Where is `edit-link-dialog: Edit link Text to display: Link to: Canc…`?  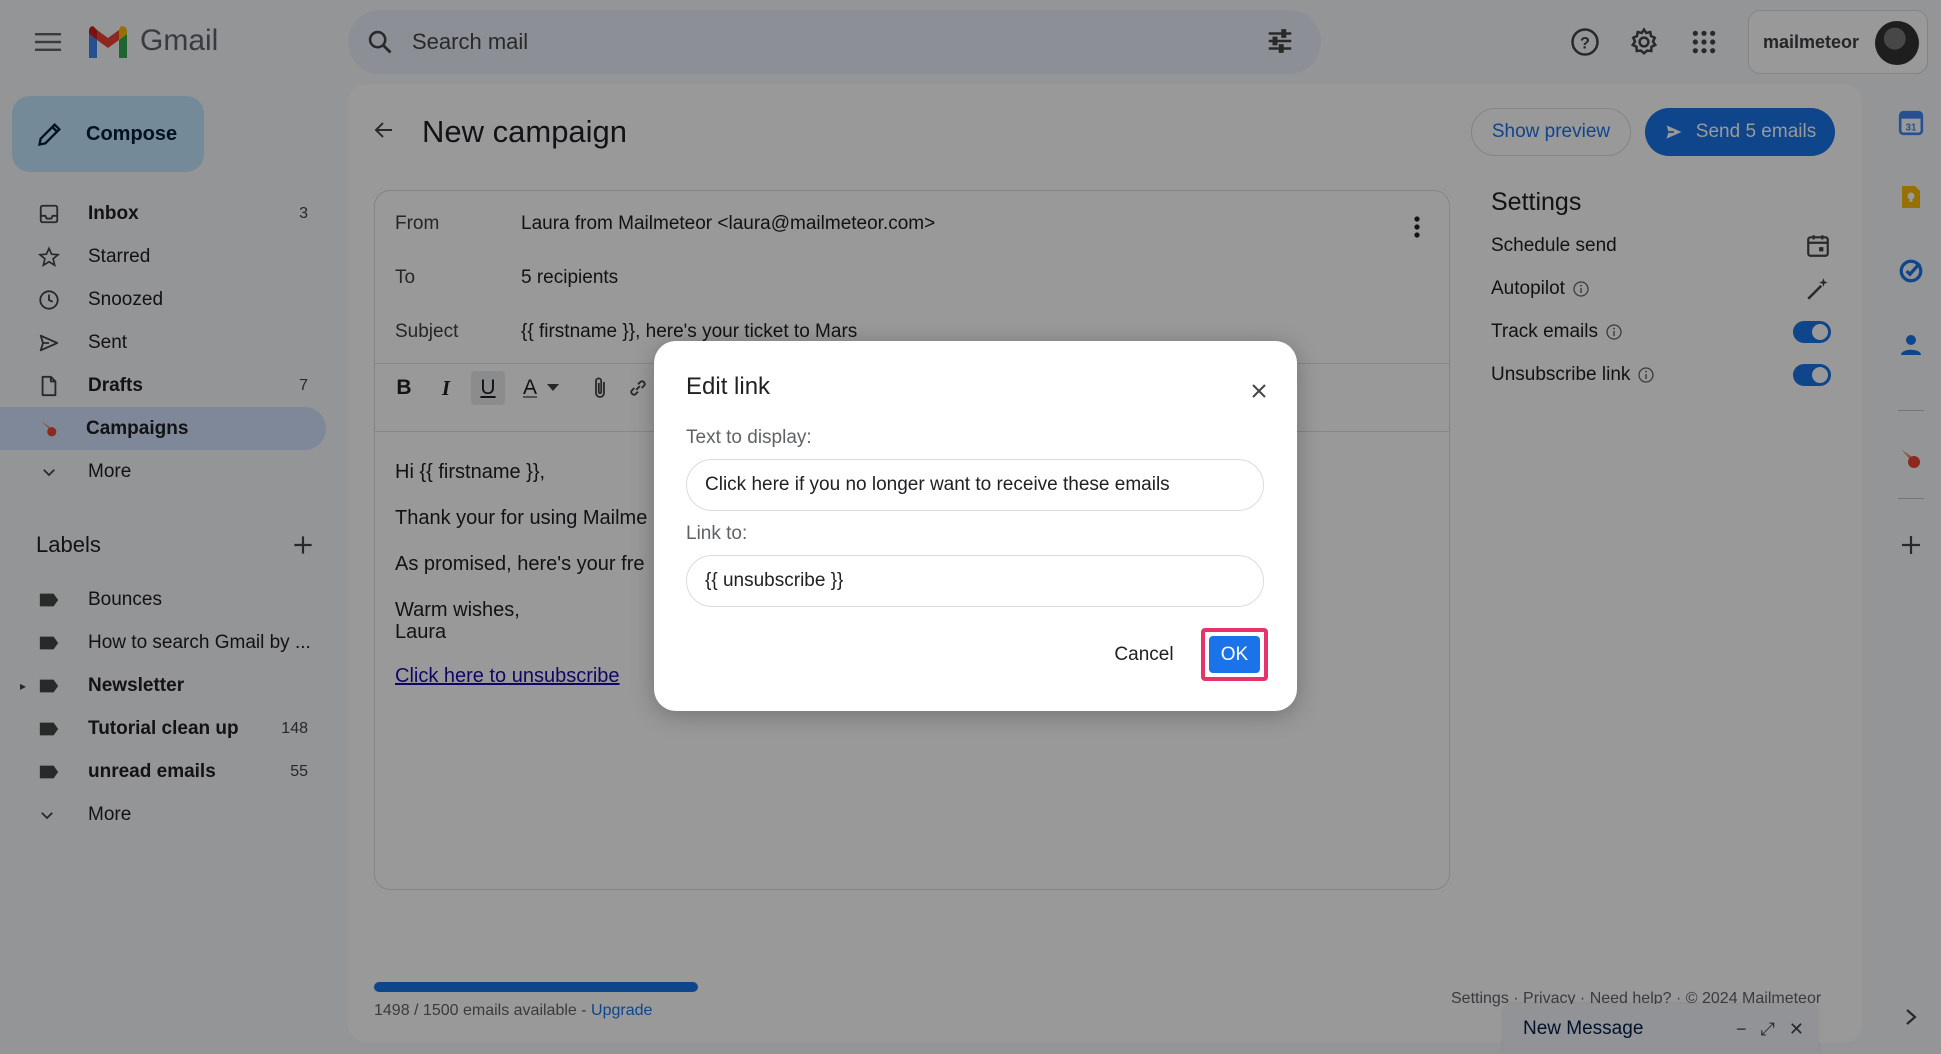
edit-link-dialog: Edit link Text to display: Link to: Canc… is located at coordinates (975, 526).